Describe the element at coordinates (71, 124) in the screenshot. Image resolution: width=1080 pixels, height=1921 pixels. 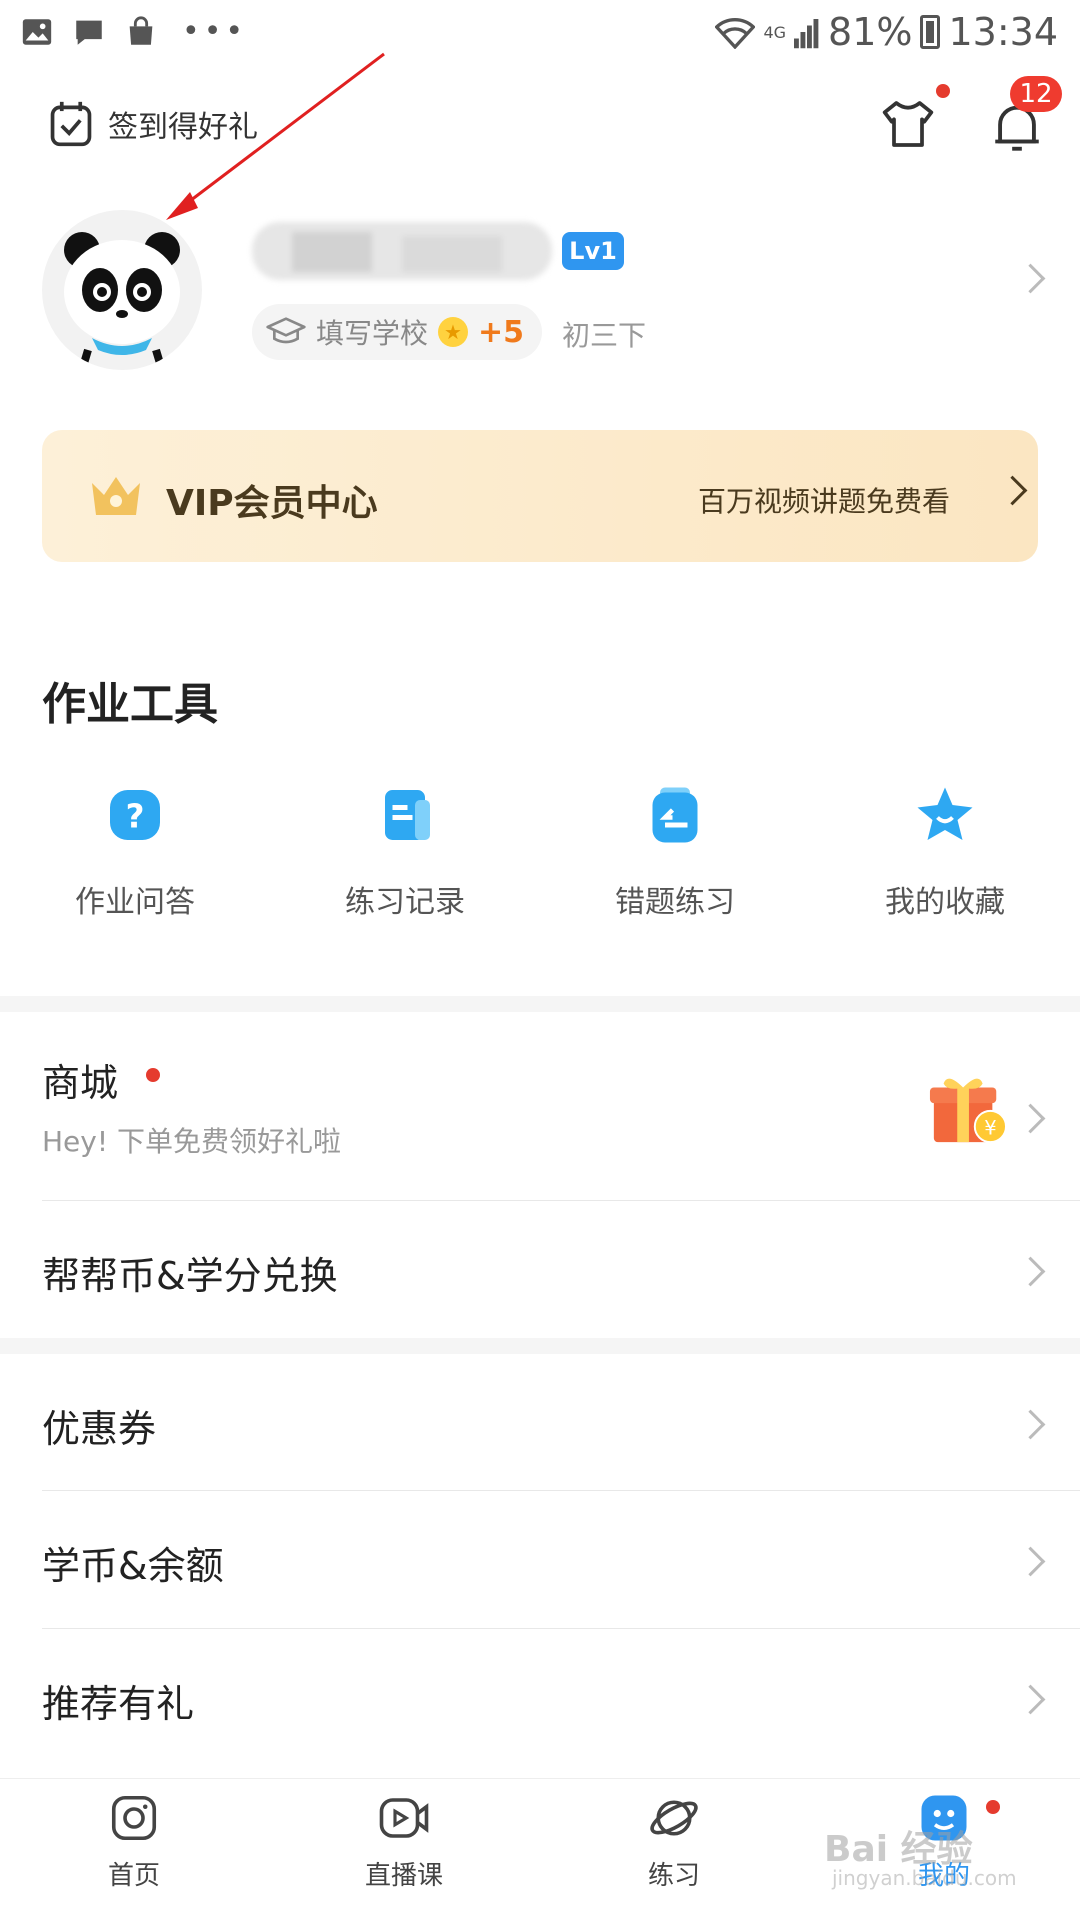
I see `calendar-check-icon` at that location.